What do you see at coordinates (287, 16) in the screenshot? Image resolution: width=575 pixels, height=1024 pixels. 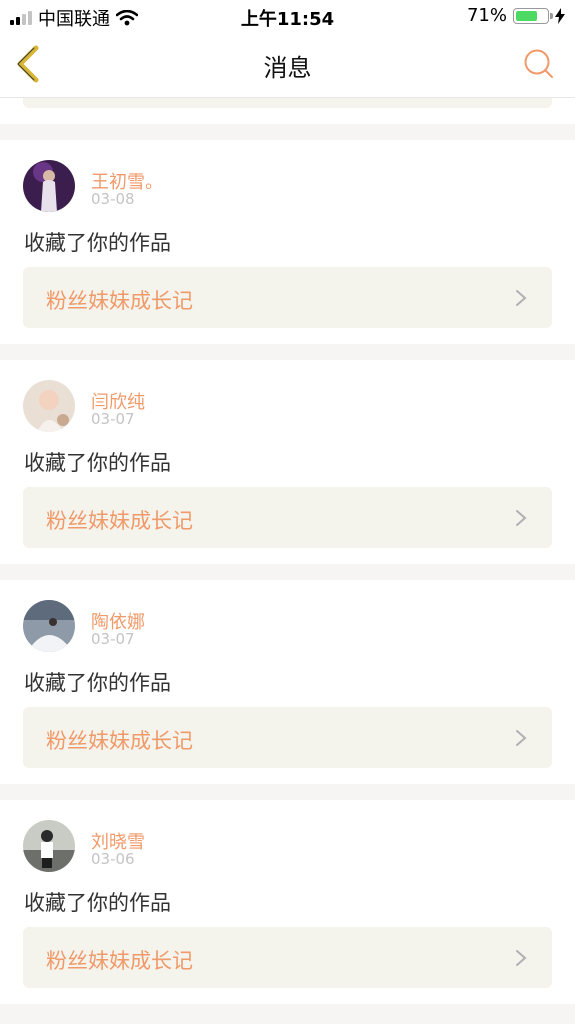 I see `status-bar: 中国联通 上午11:54 71%` at bounding box center [287, 16].